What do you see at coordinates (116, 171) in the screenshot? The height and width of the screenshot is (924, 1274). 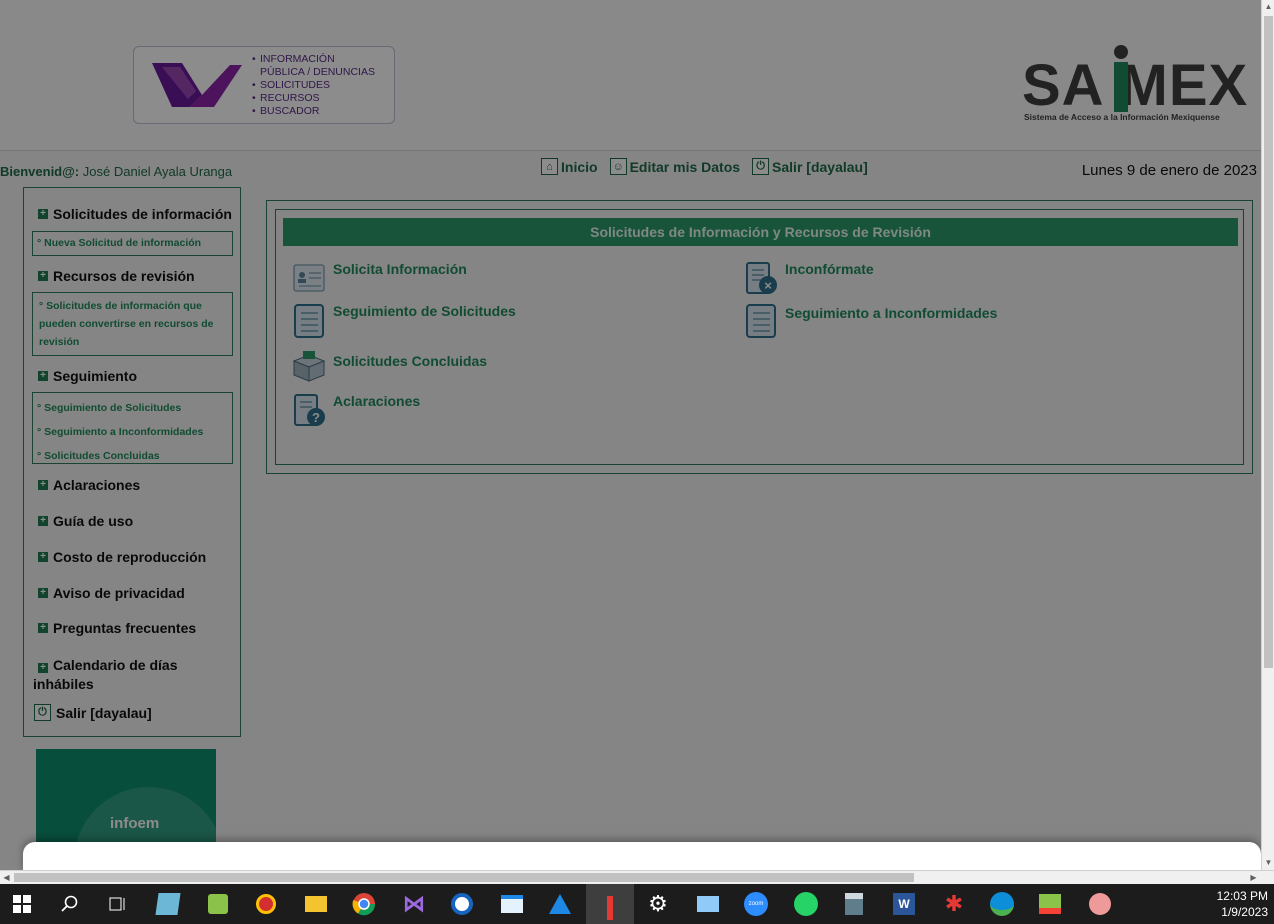 I see `welcome-text: Bienvenid@: José Daniel Ayala Uranga` at bounding box center [116, 171].